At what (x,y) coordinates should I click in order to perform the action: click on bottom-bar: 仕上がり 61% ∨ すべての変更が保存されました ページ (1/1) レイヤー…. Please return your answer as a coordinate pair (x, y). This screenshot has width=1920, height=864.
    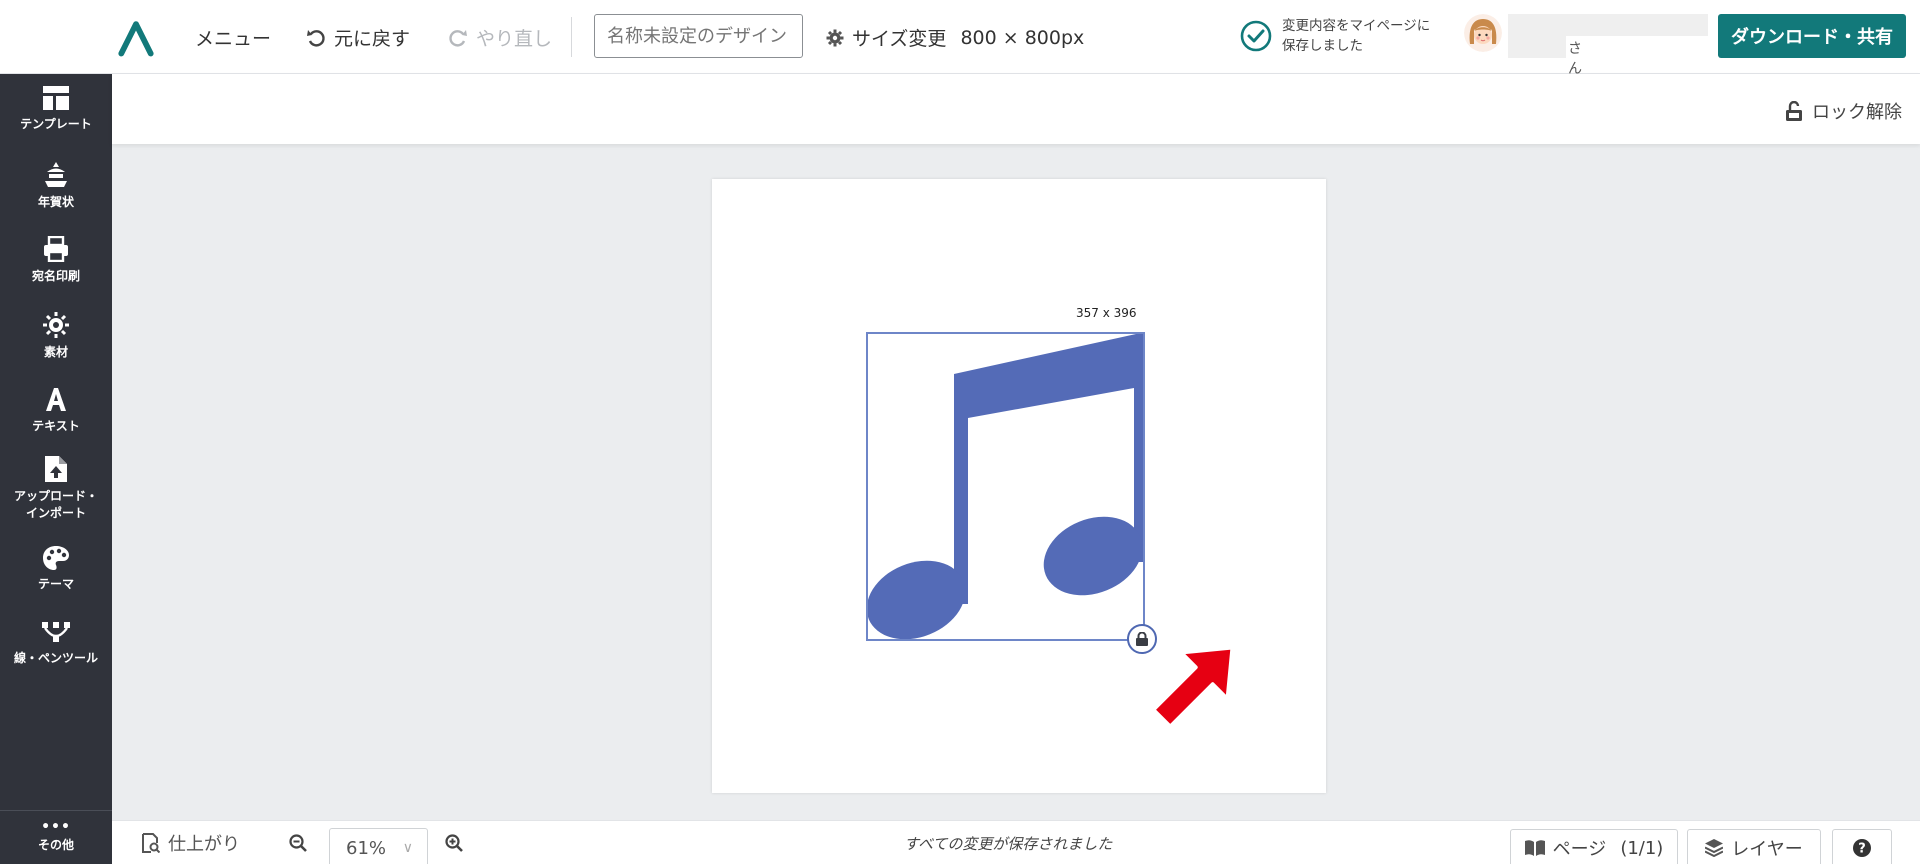
    Looking at the image, I should click on (1016, 842).